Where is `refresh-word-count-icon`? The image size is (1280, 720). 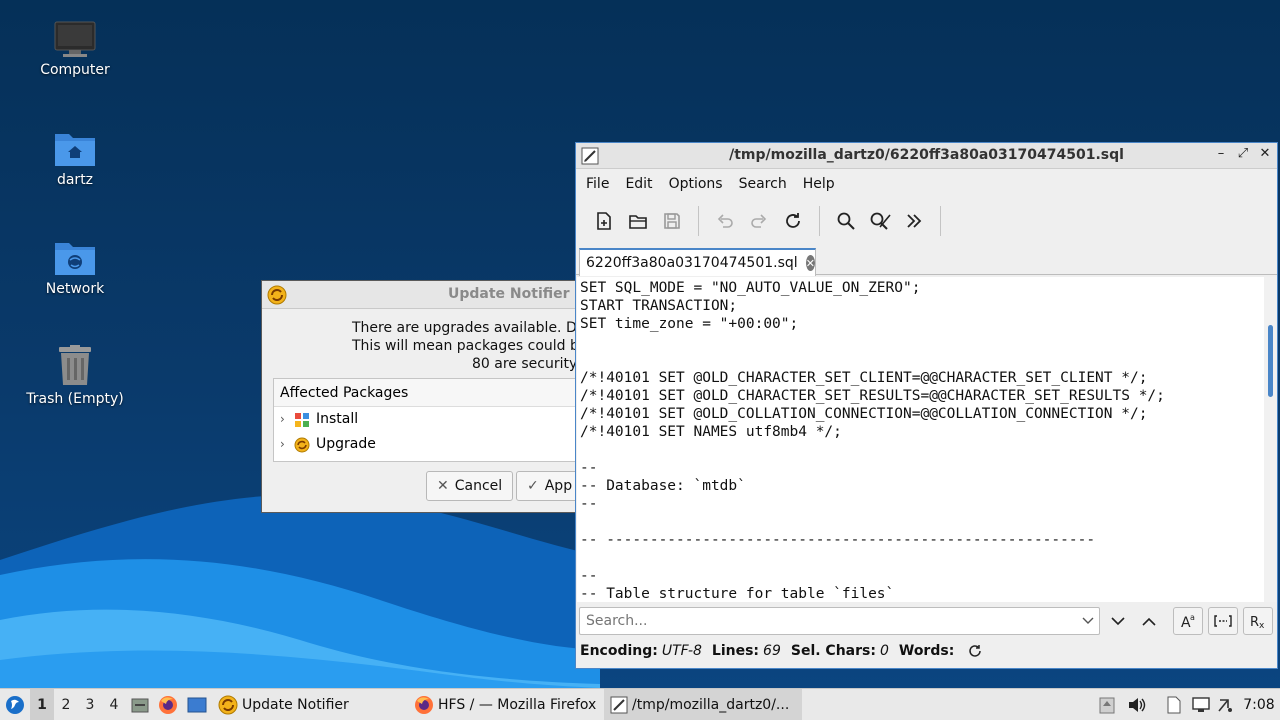 refresh-word-count-icon is located at coordinates (975, 651).